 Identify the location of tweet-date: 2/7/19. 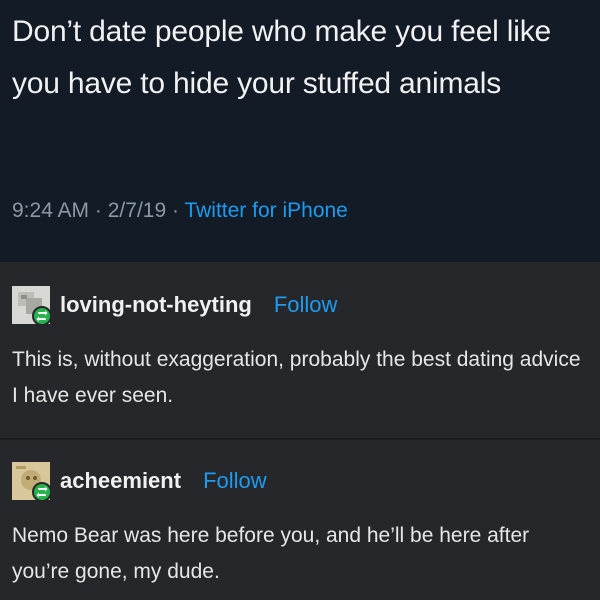
(137, 210).